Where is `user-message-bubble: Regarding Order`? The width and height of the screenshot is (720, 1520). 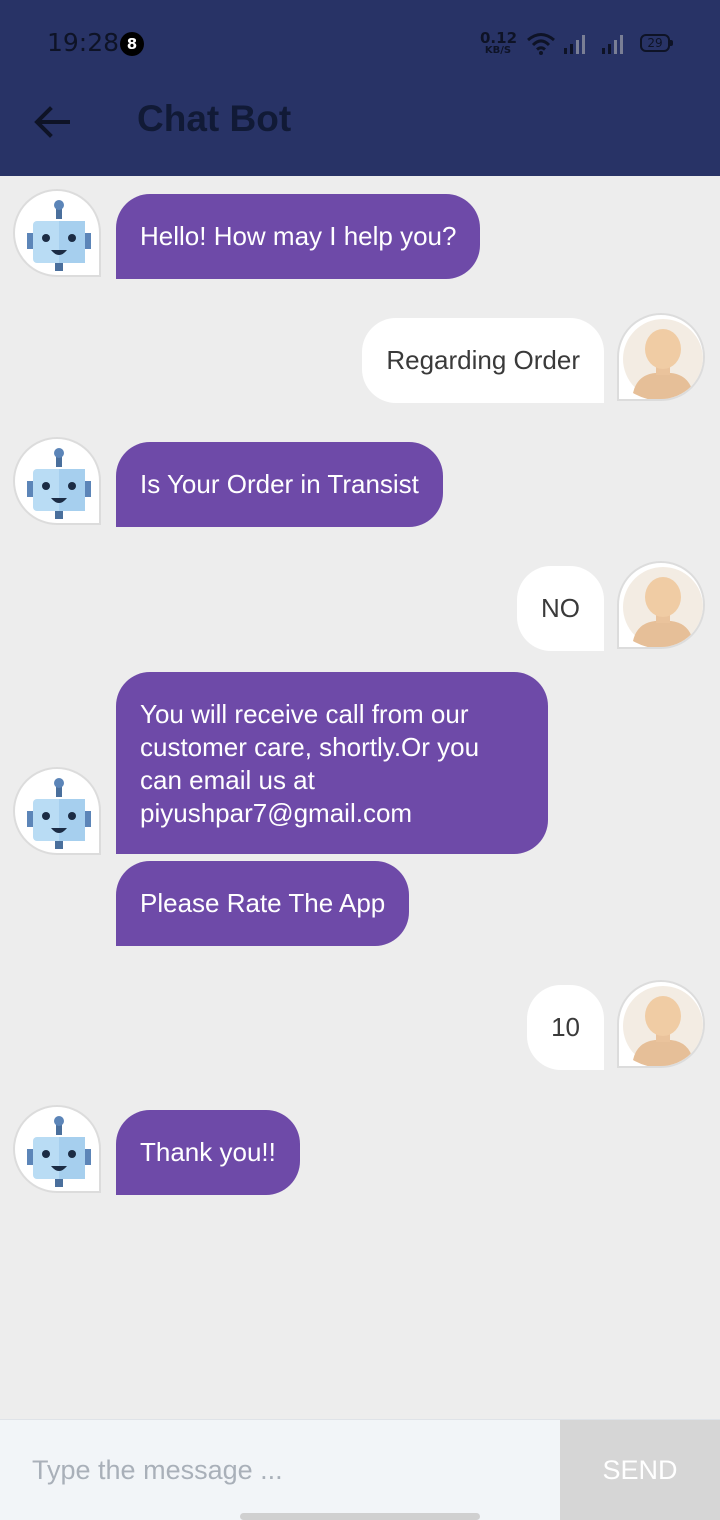 user-message-bubble: Regarding Order is located at coordinates (483, 360).